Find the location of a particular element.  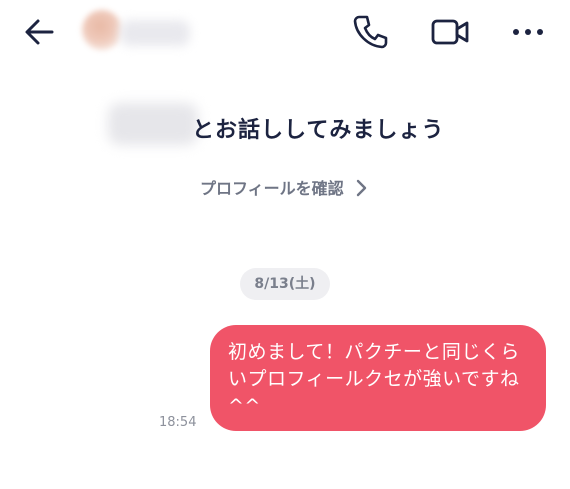

more-dots-icon is located at coordinates (528, 32).